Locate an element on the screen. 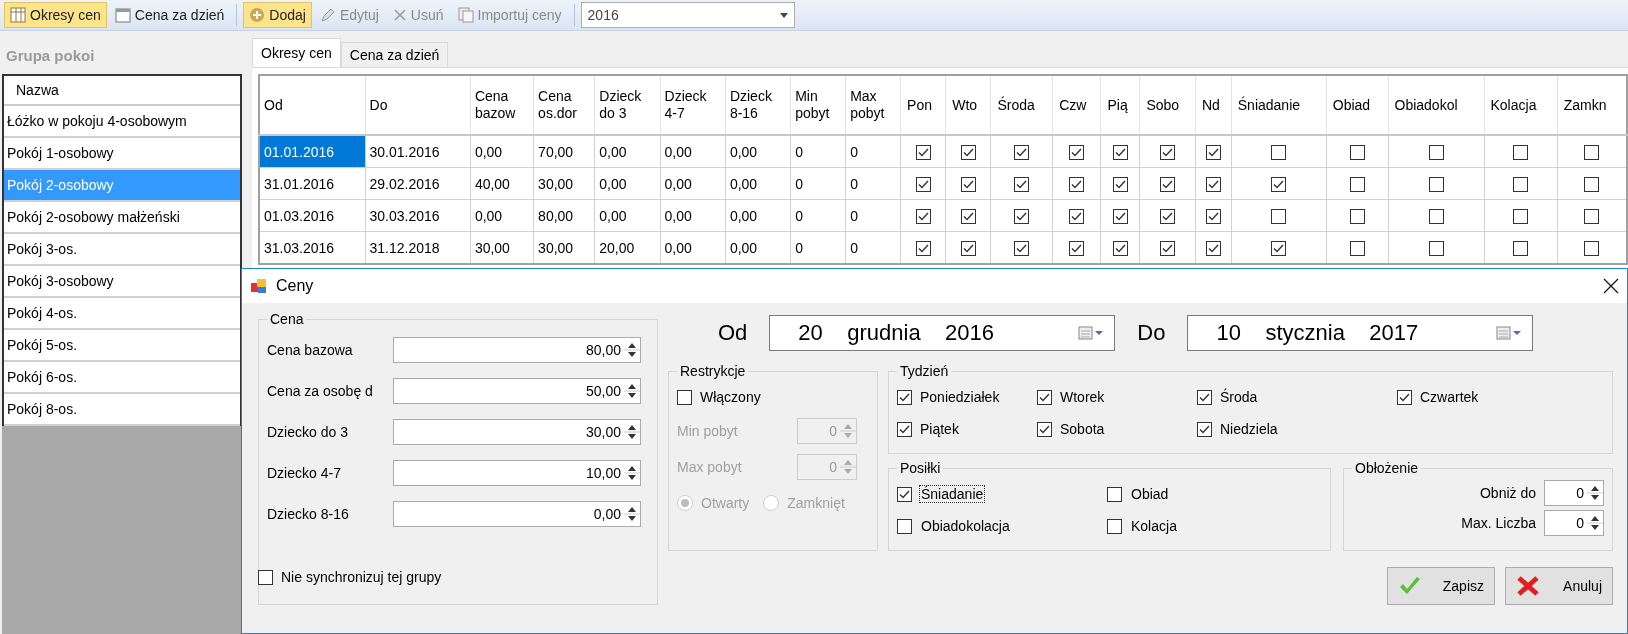  table-cell: 40,00 is located at coordinates (502, 183).